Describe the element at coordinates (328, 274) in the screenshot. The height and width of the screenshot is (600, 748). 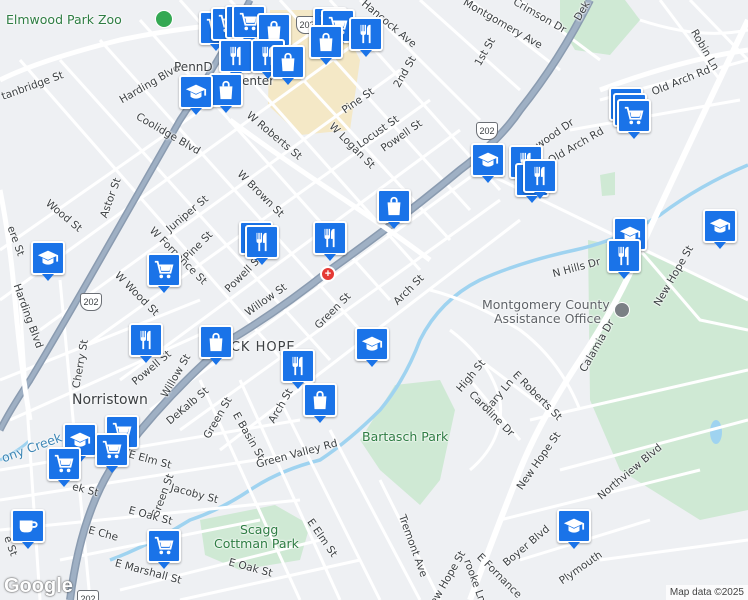
I see `hospital-icon: +` at that location.